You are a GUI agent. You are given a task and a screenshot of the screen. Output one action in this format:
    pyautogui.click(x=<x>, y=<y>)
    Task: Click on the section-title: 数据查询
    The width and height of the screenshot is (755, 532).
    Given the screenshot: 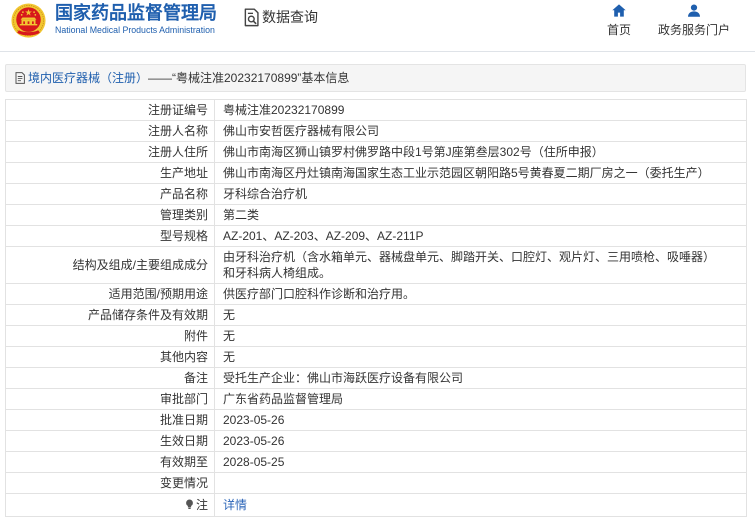 What is the action you would take?
    pyautogui.click(x=290, y=17)
    